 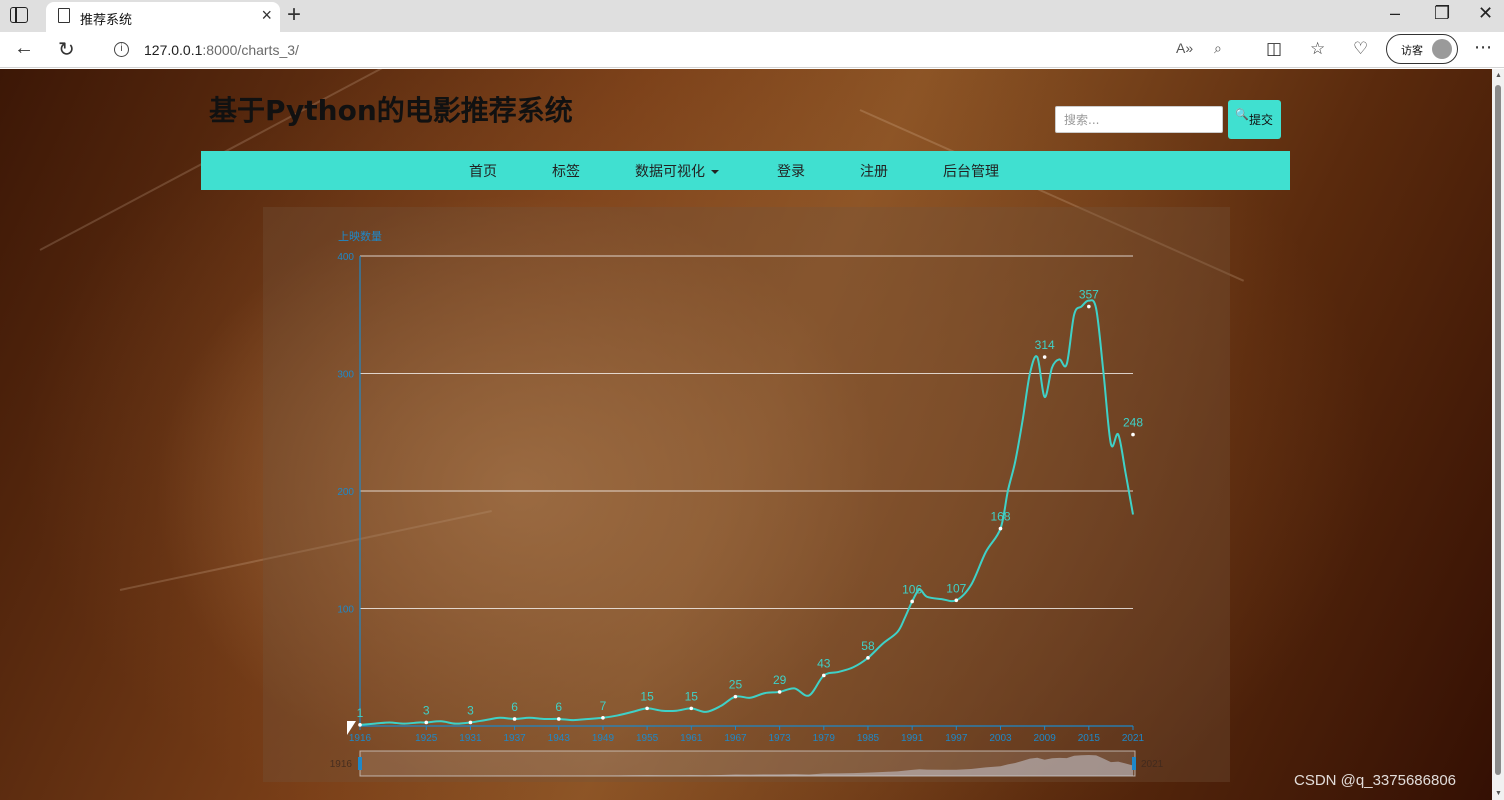 What do you see at coordinates (1485, 13) in the screenshot?
I see `close-window-icon: ✕` at bounding box center [1485, 13].